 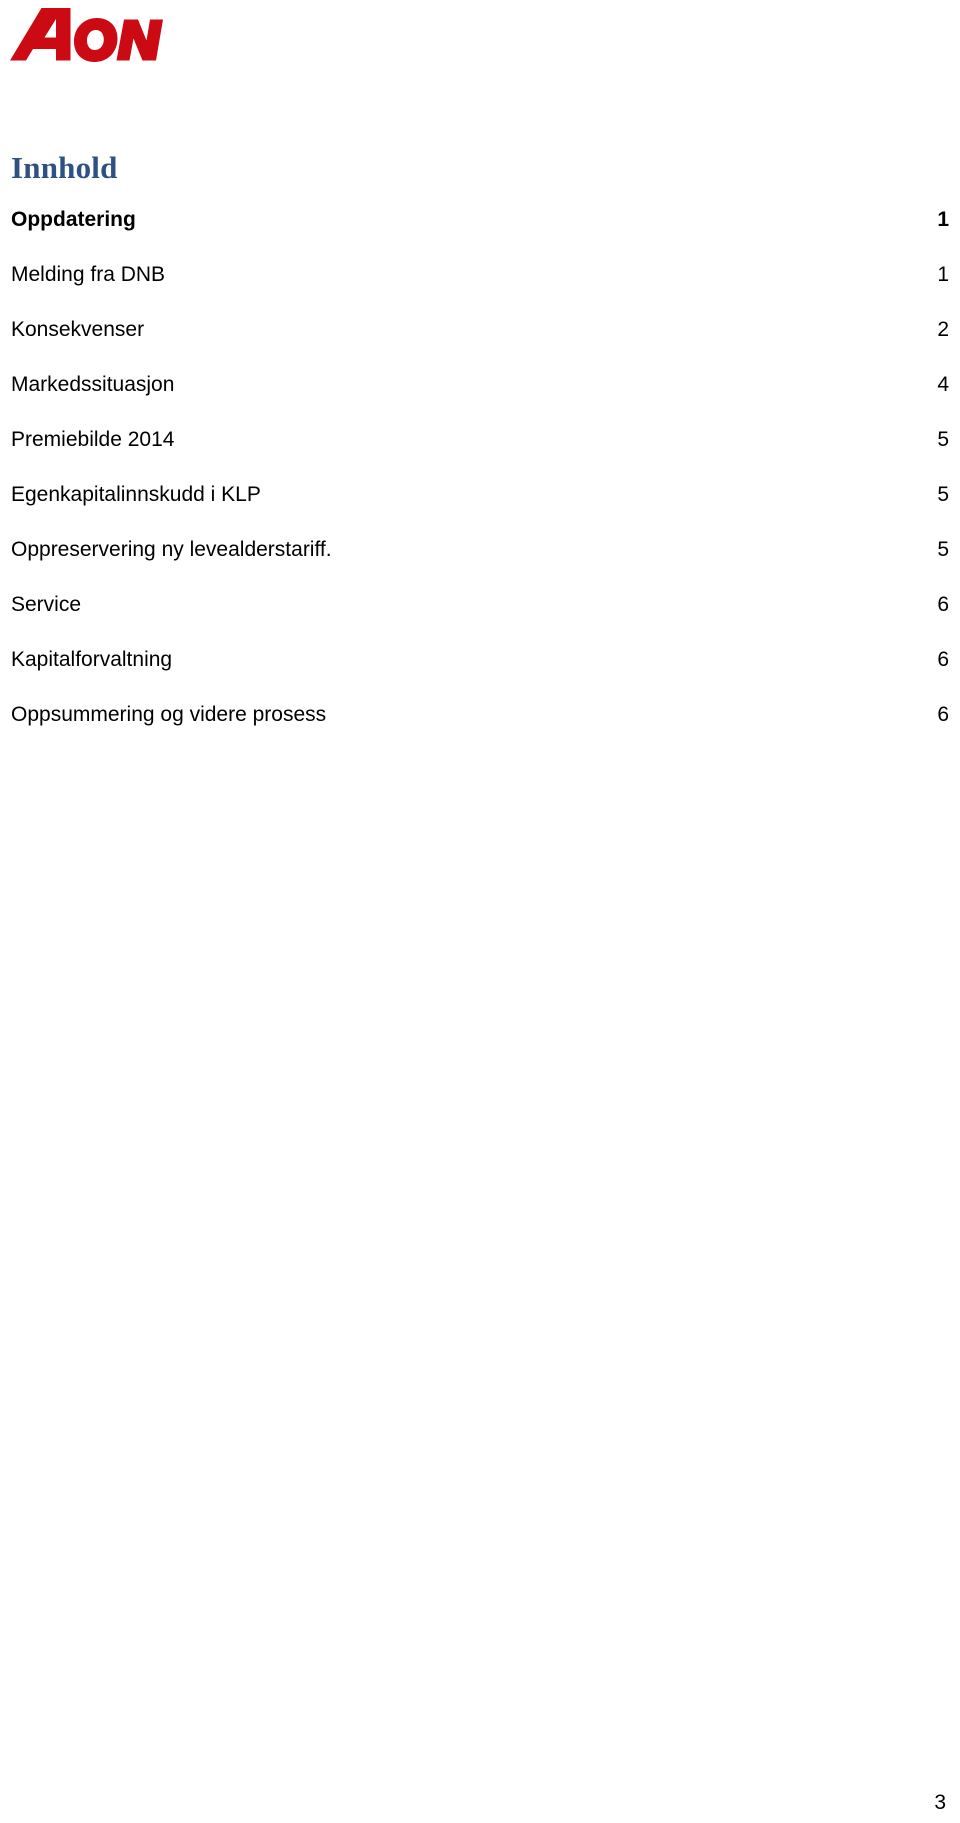 I want to click on toc-entry-label: Kapitalforvaltning, so click(x=92, y=659).